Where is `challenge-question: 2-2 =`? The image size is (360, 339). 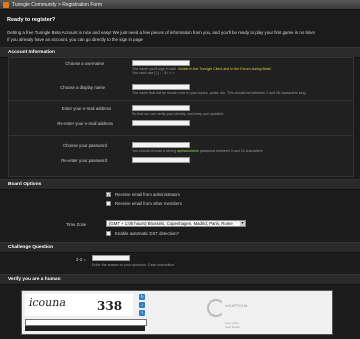
challenge-question: 2-2 = is located at coordinates (81, 259).